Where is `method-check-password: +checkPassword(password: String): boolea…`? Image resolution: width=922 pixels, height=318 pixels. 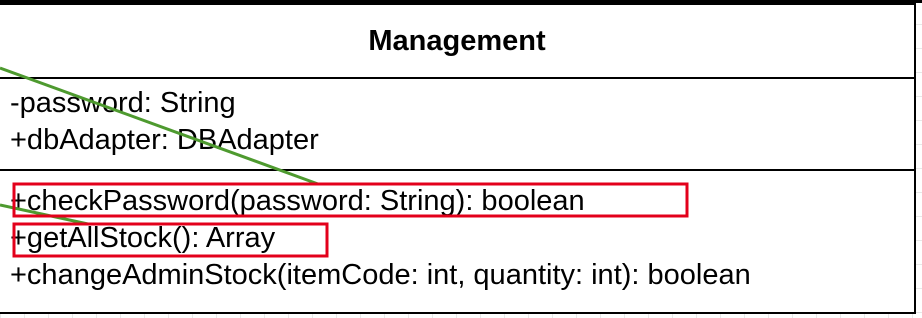 method-check-password: +checkPassword(password: String): boolea… is located at coordinates (297, 201).